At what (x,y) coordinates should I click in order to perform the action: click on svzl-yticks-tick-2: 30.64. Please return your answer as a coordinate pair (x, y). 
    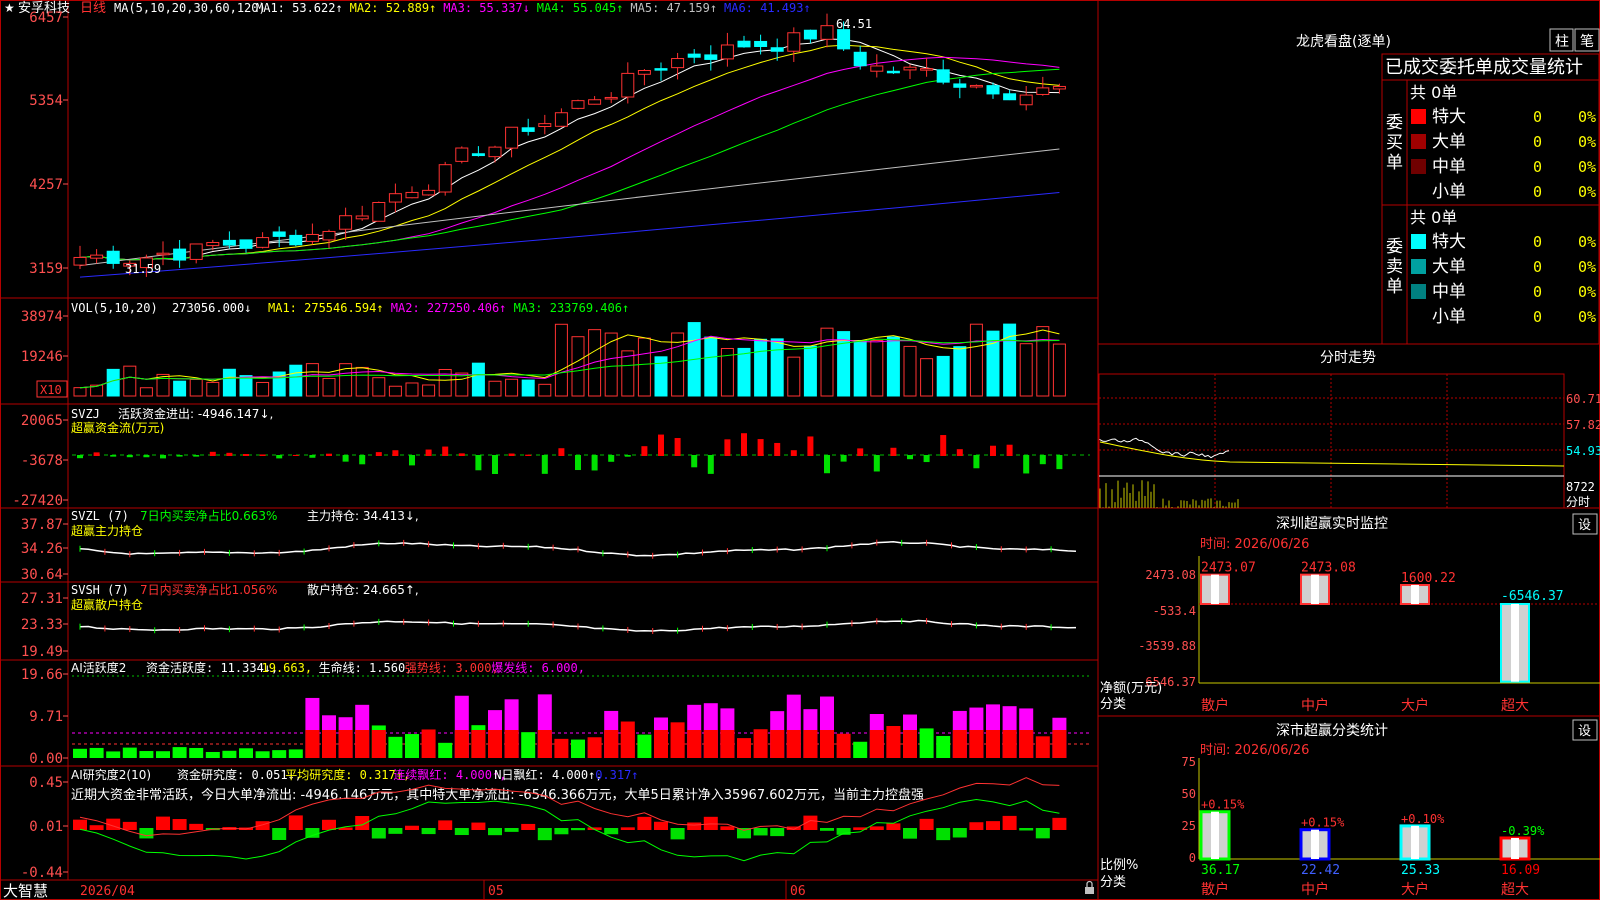
    Looking at the image, I should click on (42, 575).